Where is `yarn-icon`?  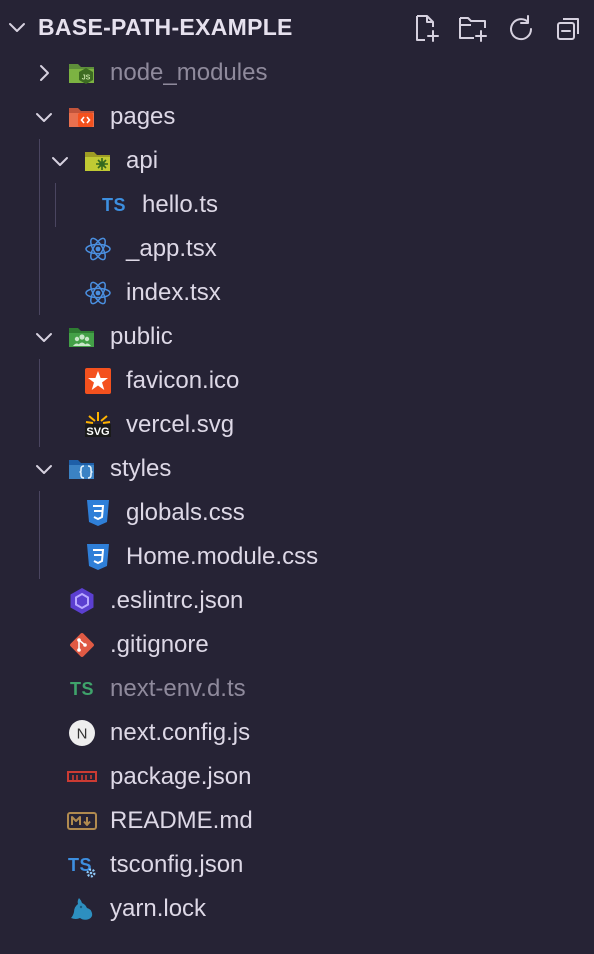
yarn-icon is located at coordinates (82, 909).